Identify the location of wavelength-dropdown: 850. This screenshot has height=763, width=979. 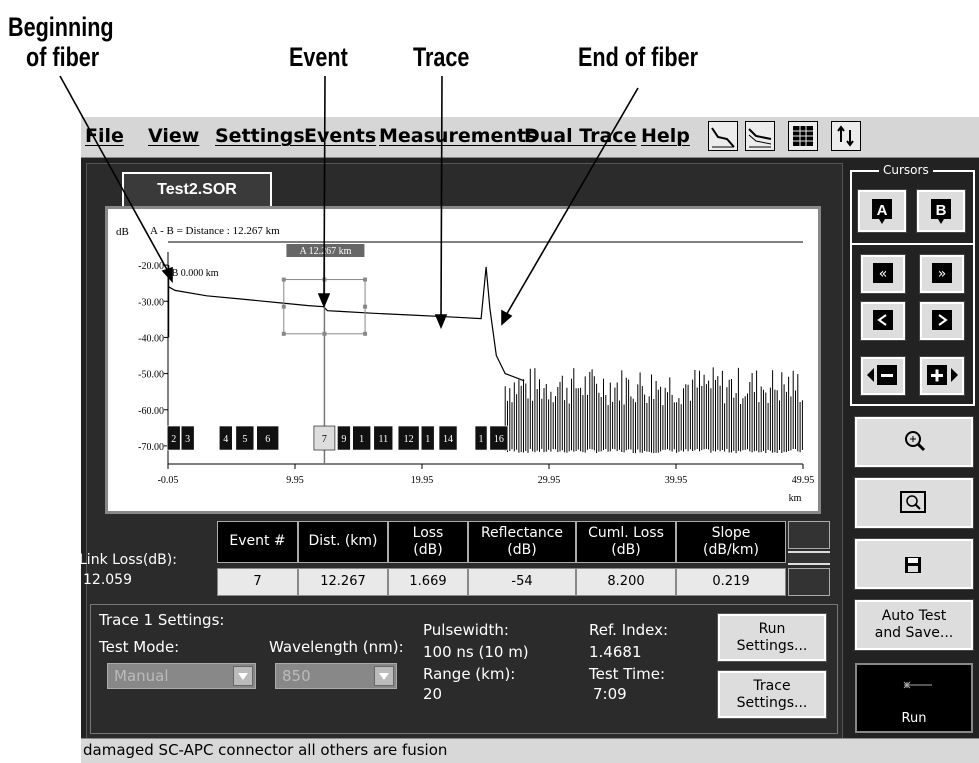
(336, 676).